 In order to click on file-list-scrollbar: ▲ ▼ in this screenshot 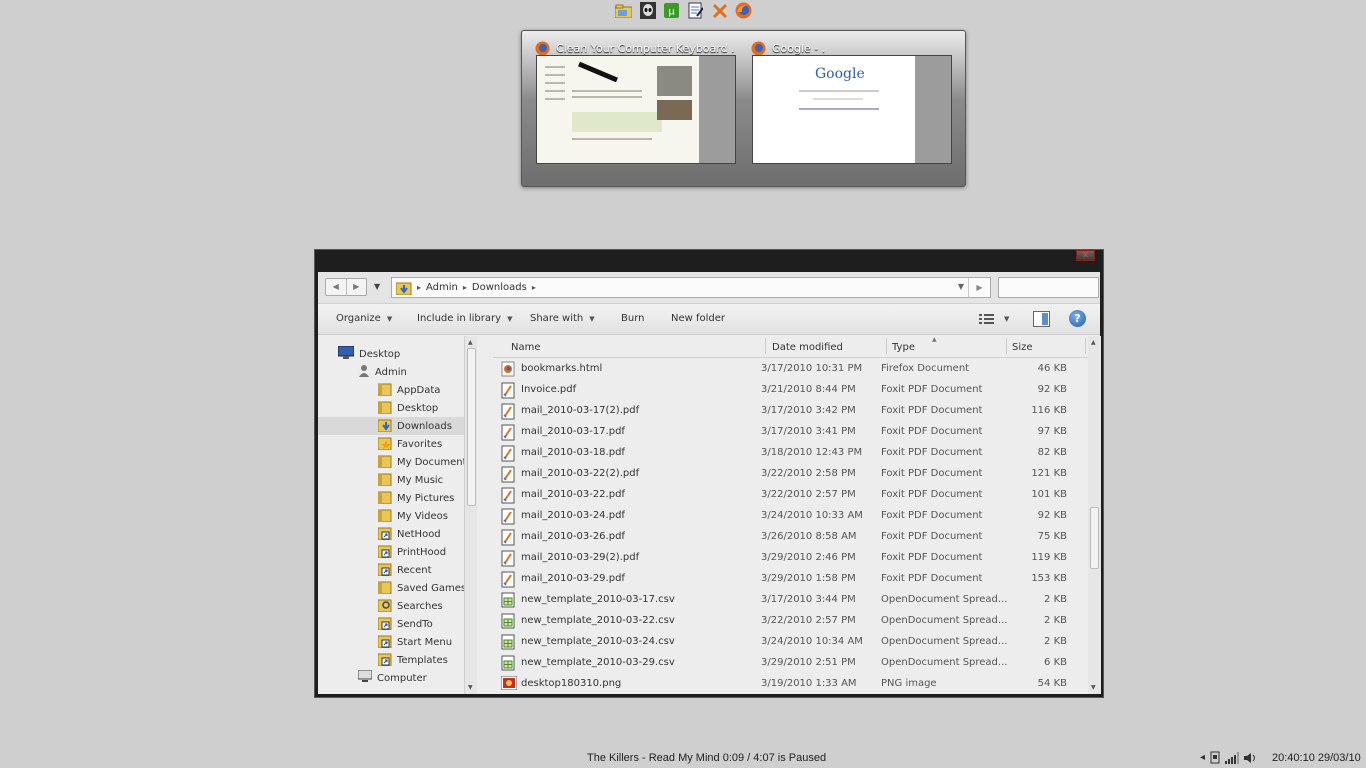, I will do `click(1094, 515)`.